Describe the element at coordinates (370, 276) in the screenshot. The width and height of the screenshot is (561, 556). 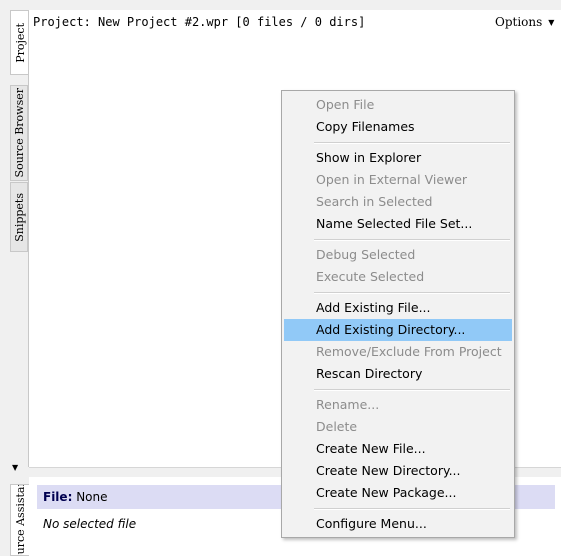
I see `menu-item-execute-selected: Execute Selected` at that location.